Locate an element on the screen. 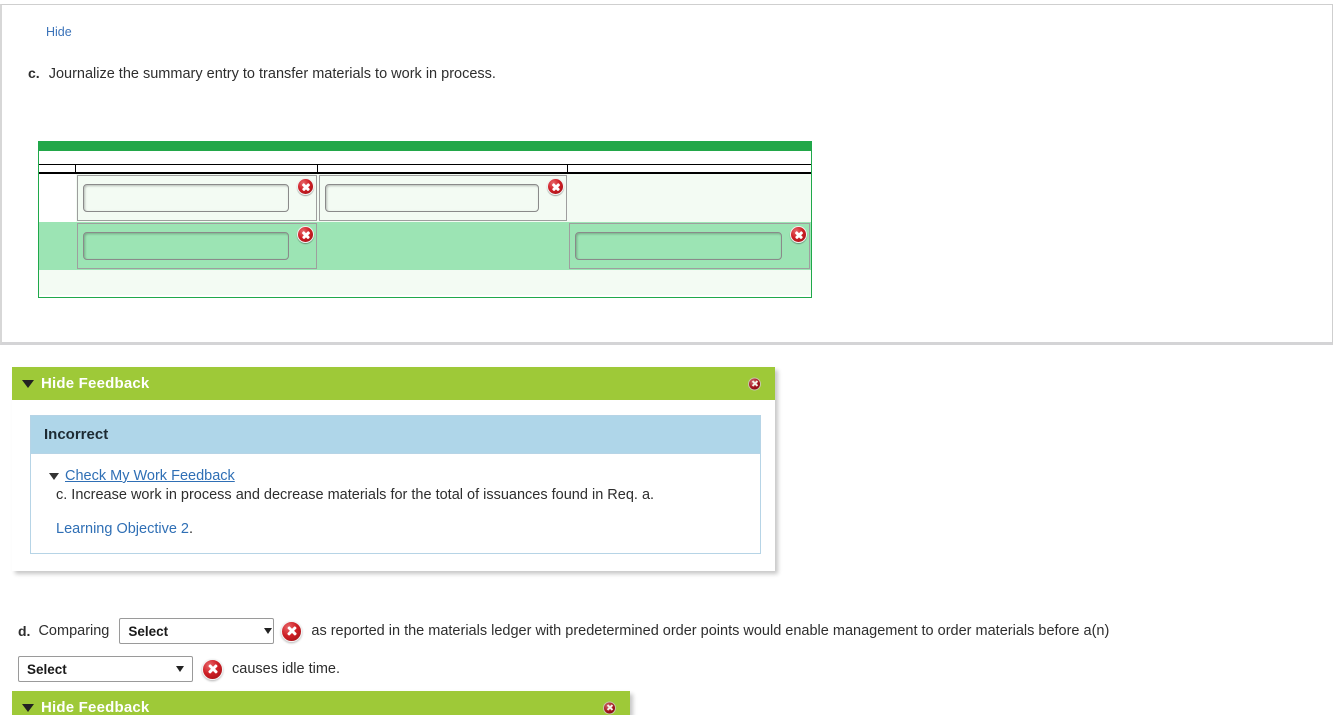  feedback-header-2: Hide Feedback is located at coordinates (321, 703).